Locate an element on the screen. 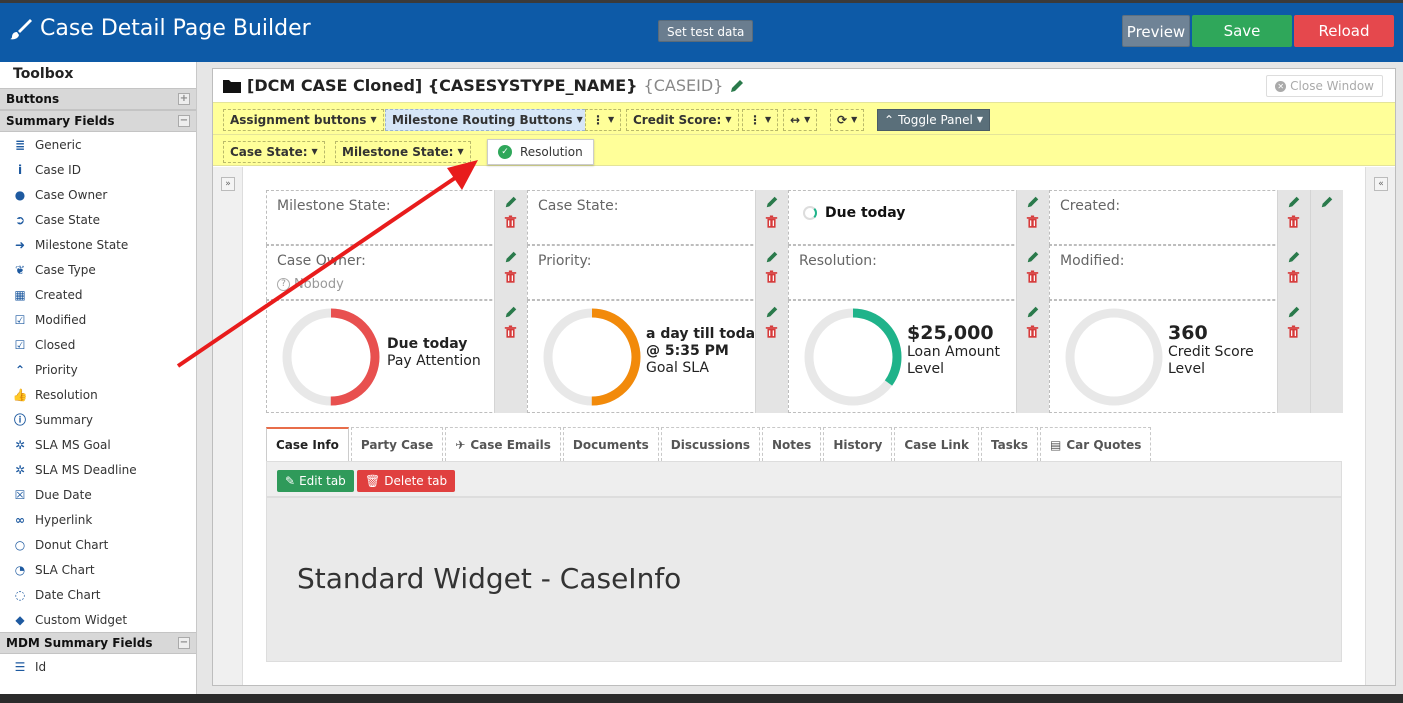  sidebar-item-case-id: i Case ID is located at coordinates (98, 169).